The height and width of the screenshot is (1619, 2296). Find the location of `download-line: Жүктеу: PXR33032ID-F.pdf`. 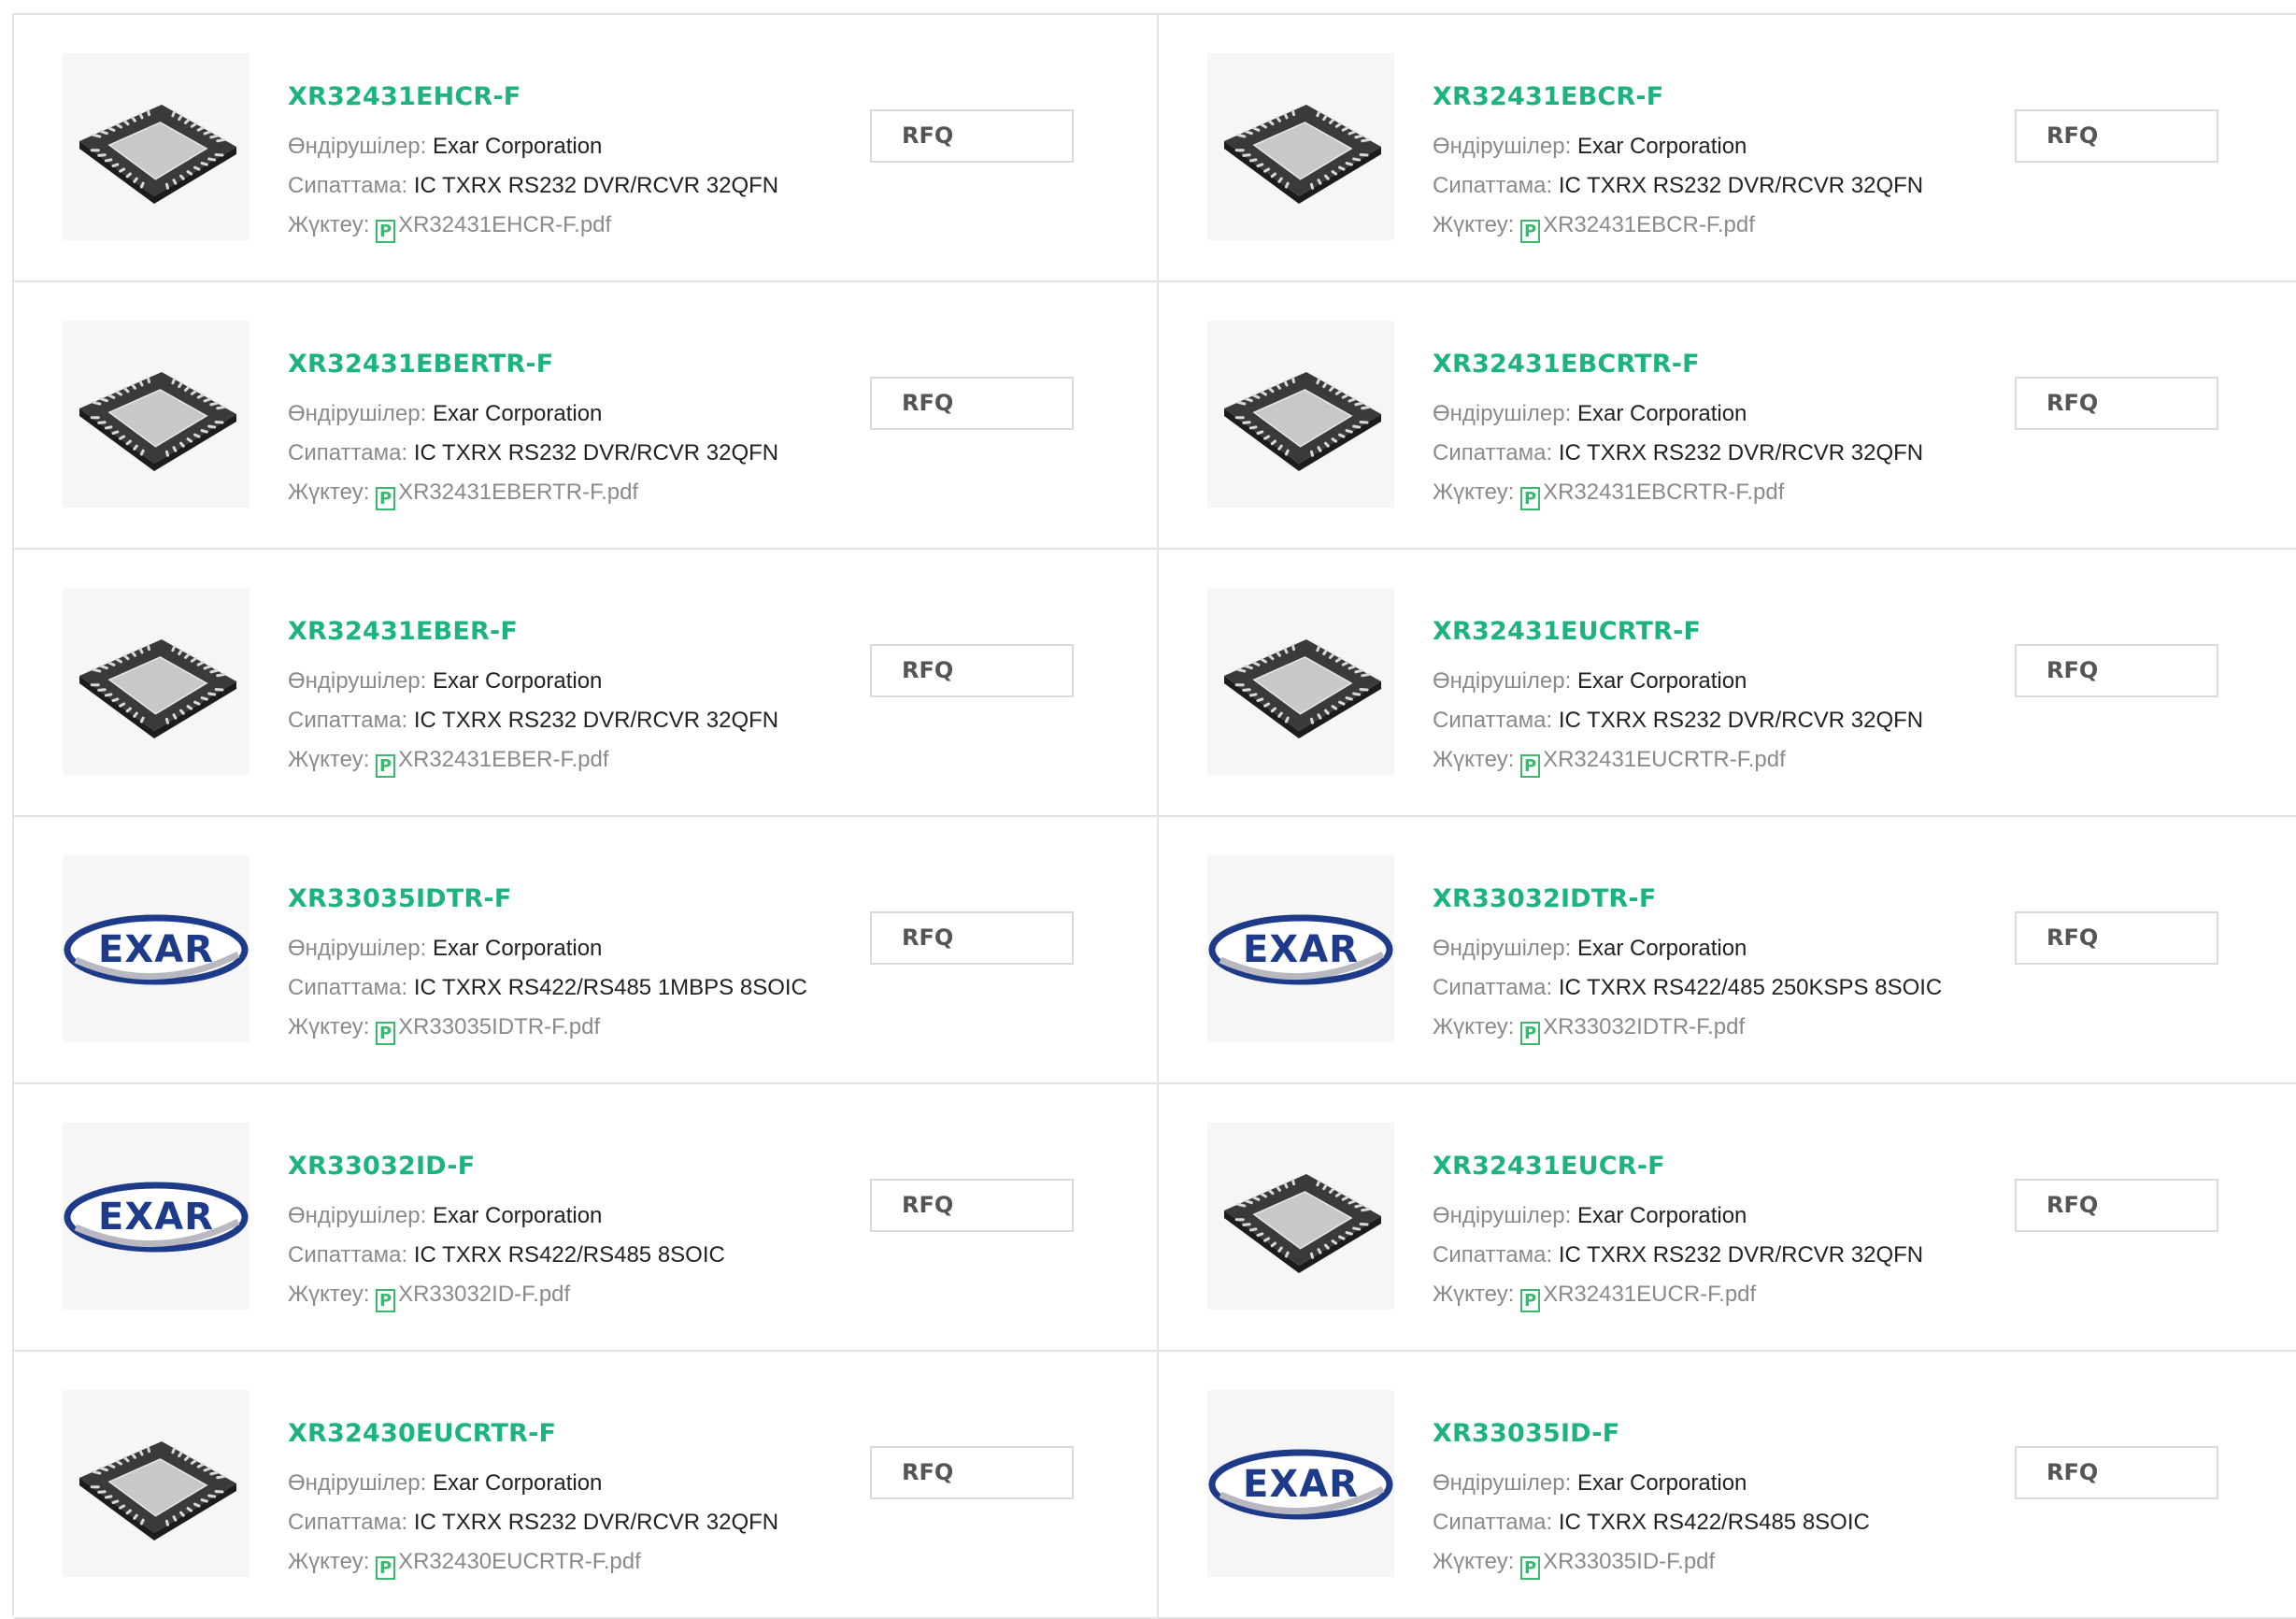

download-line: Жүктеу: PXR33032ID-F.pdf is located at coordinates (429, 1297).